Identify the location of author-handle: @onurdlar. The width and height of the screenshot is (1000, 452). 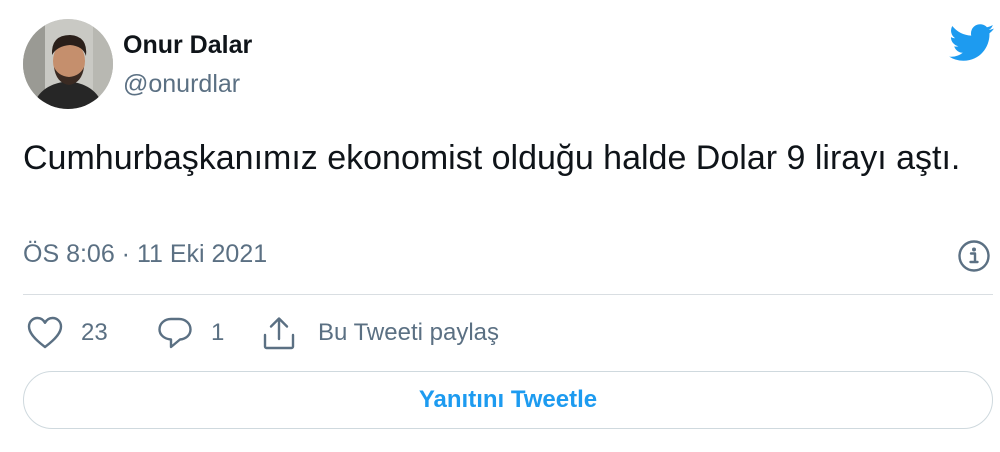
(181, 84).